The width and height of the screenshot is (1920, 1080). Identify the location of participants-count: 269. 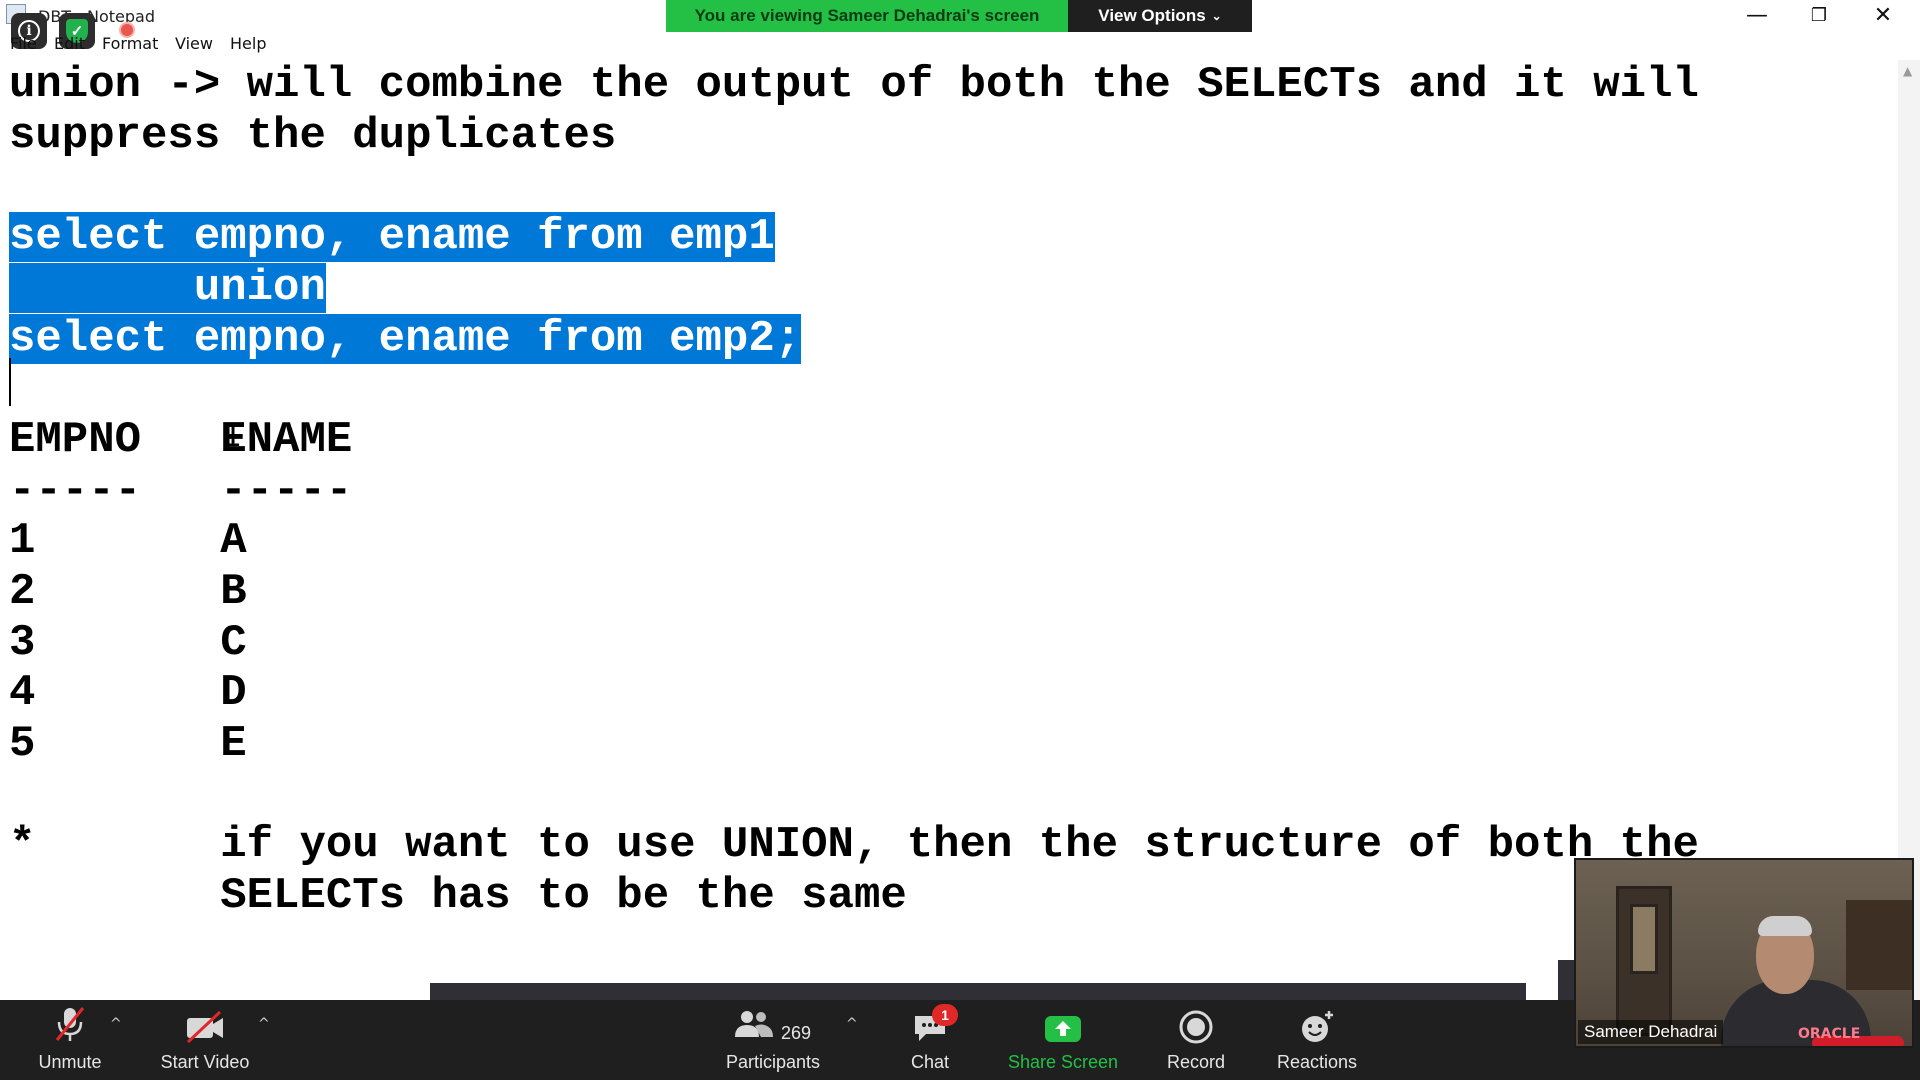
(796, 1033).